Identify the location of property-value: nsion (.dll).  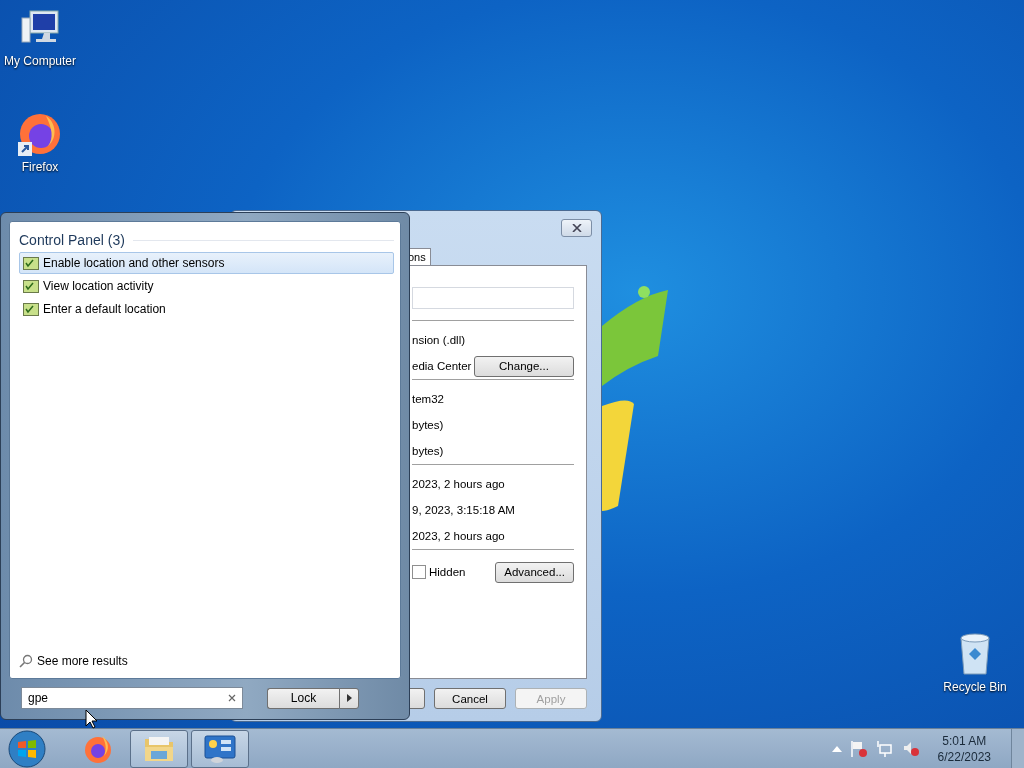
(439, 340).